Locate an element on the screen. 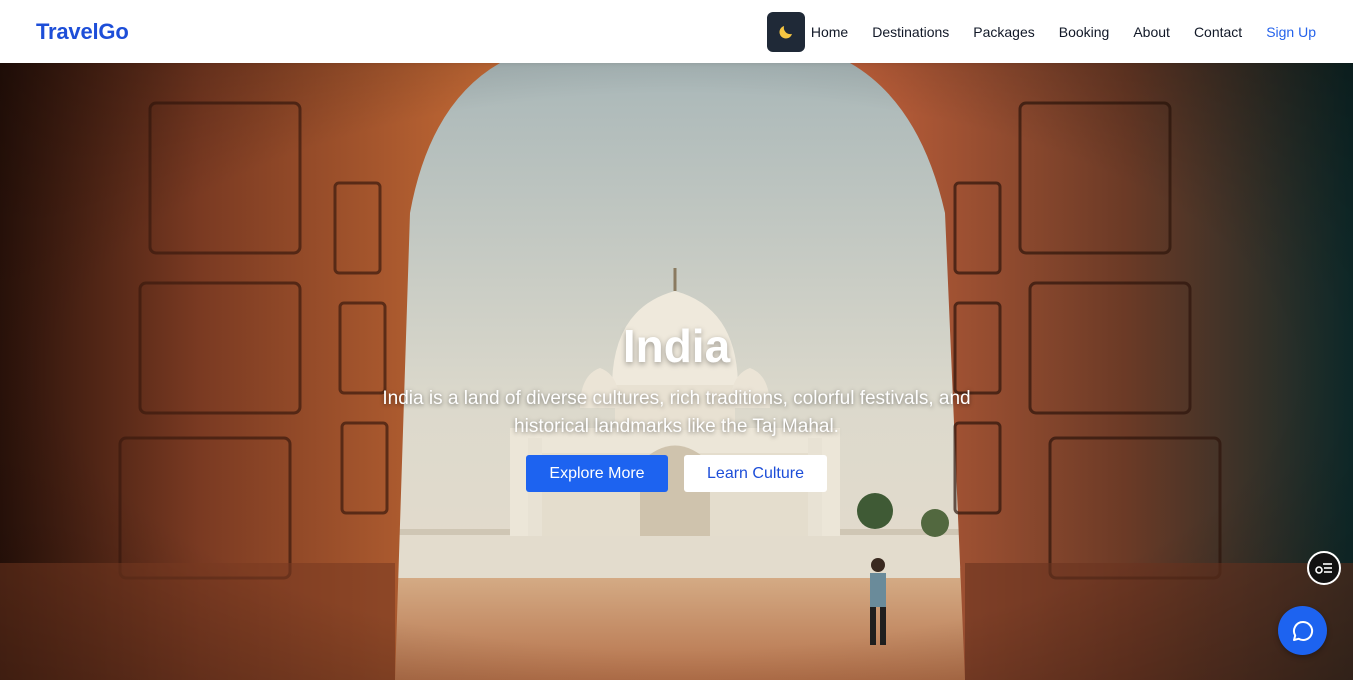 Image resolution: width=1353 pixels, height=680 pixels. theme-toggle-button is located at coordinates (785, 31).